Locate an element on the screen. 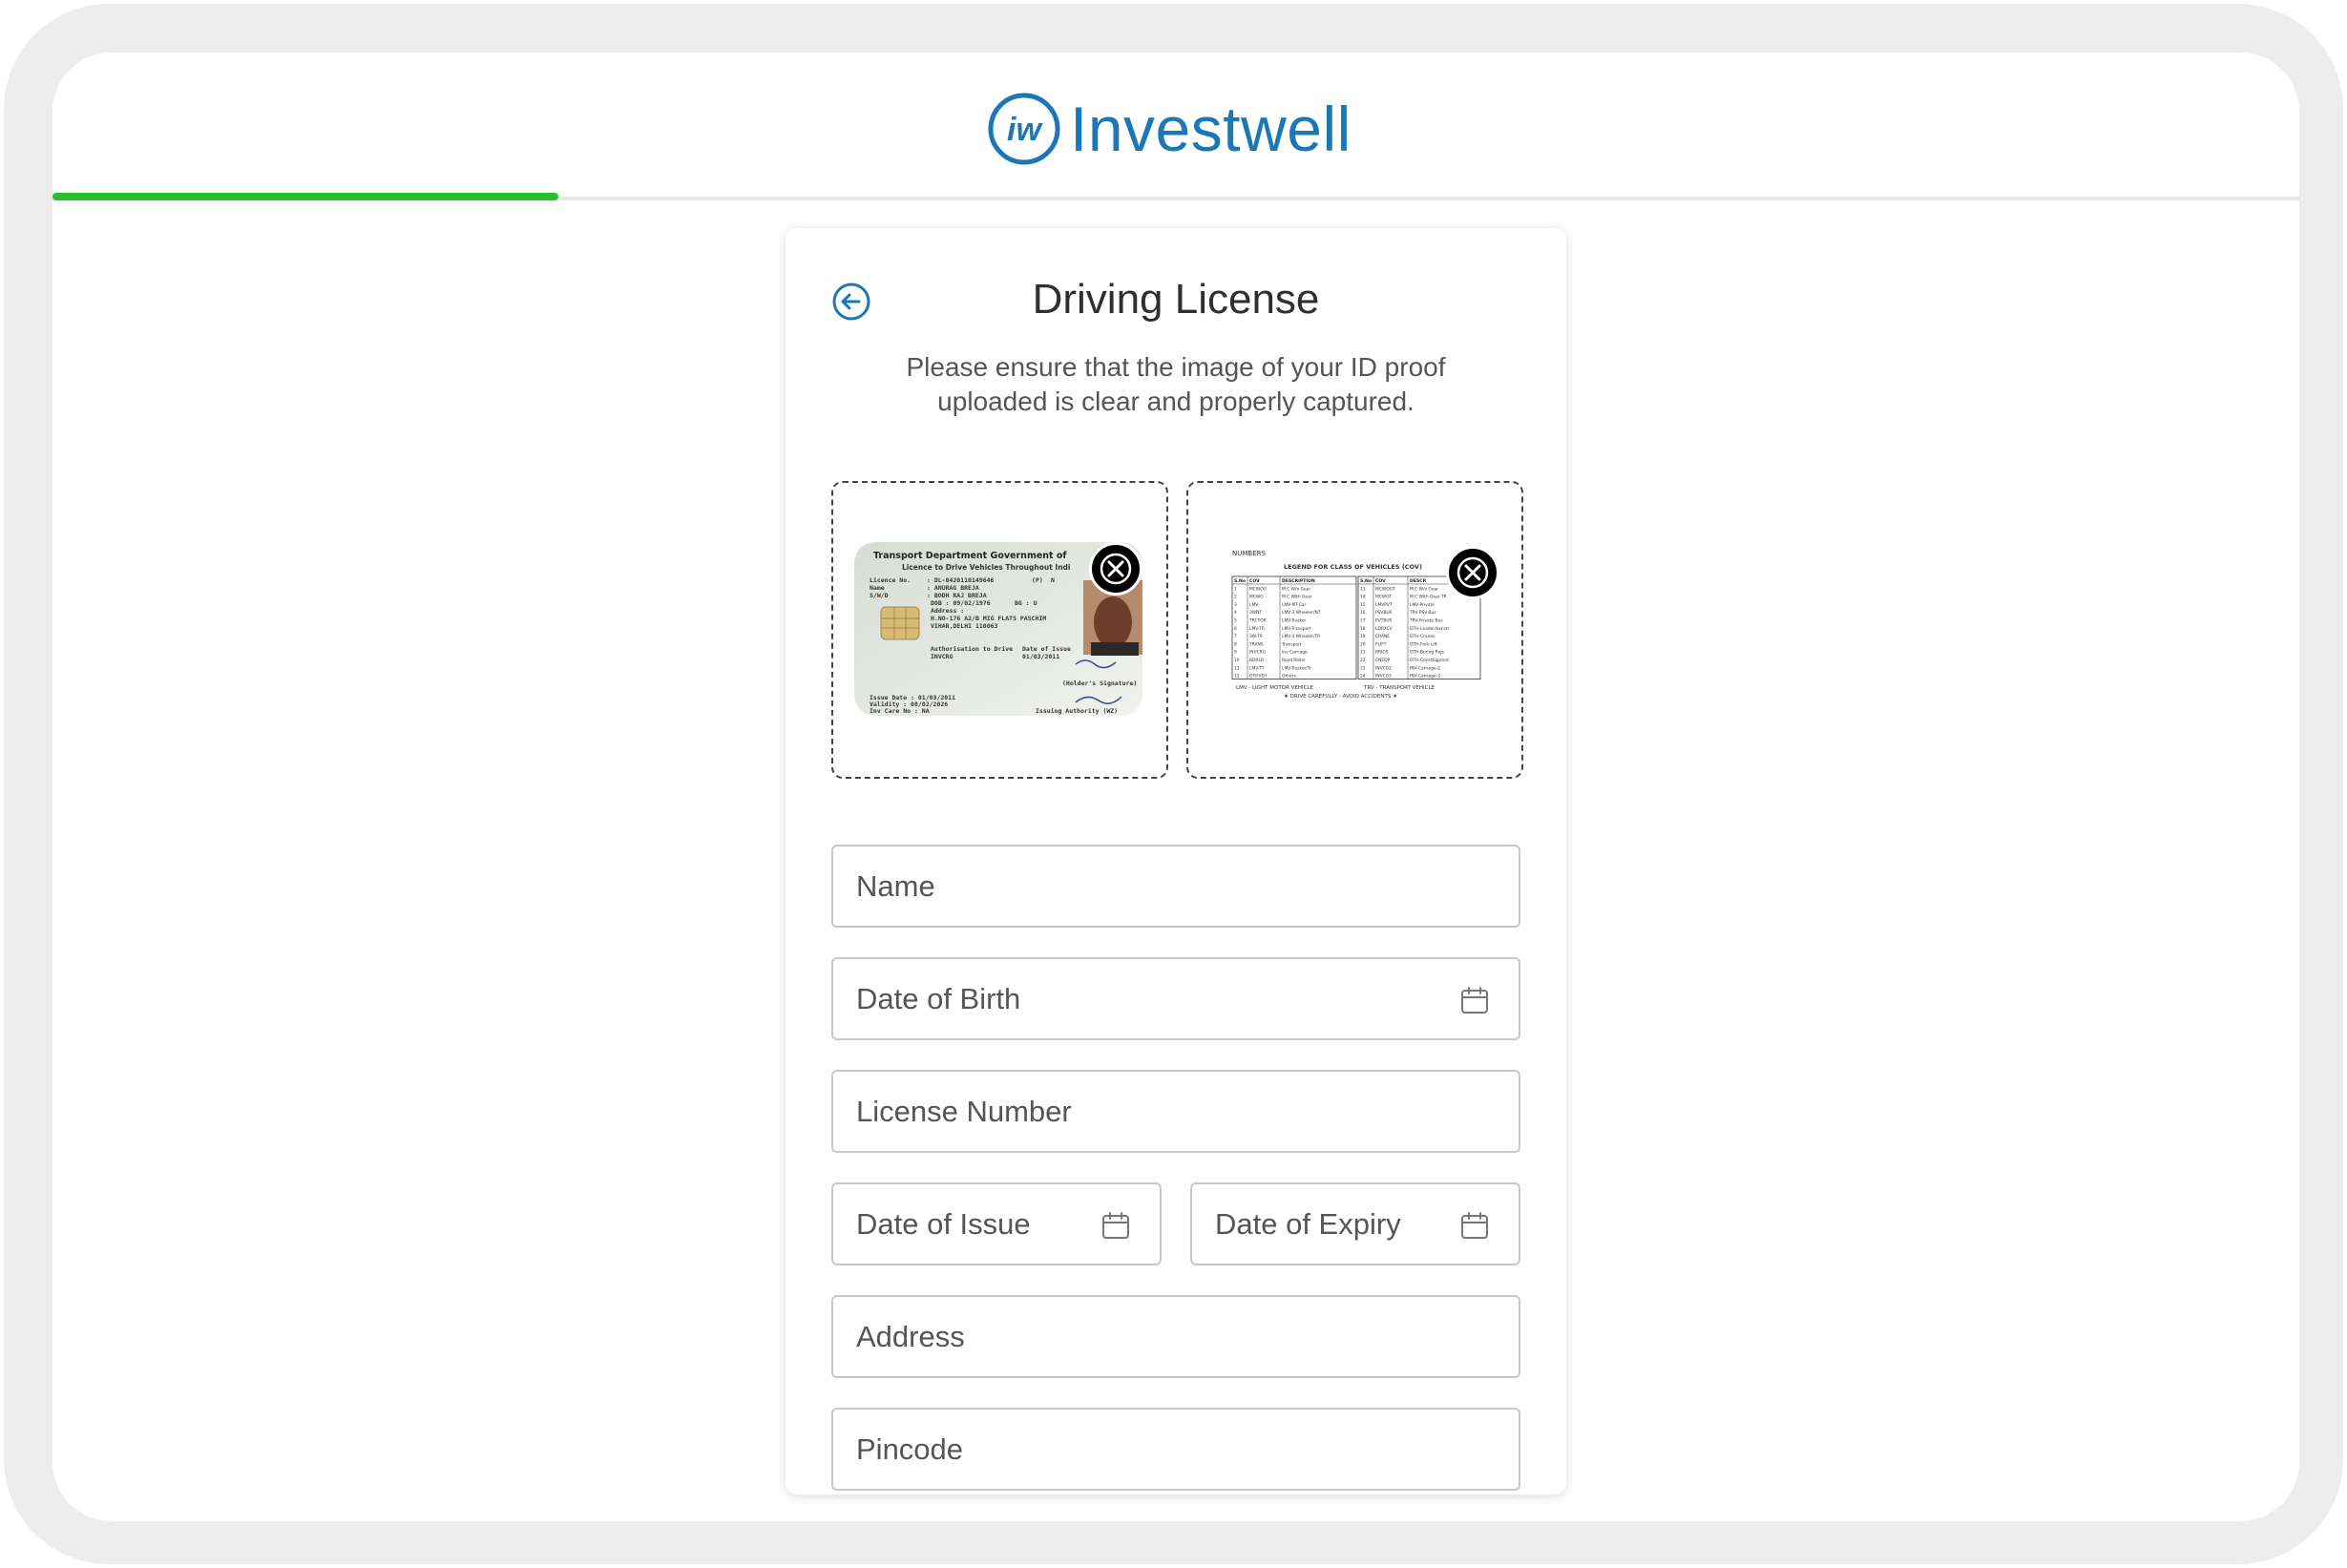 Image resolution: width=2347 pixels, height=1568 pixels. legend-cell: 9 is located at coordinates (1235, 653).